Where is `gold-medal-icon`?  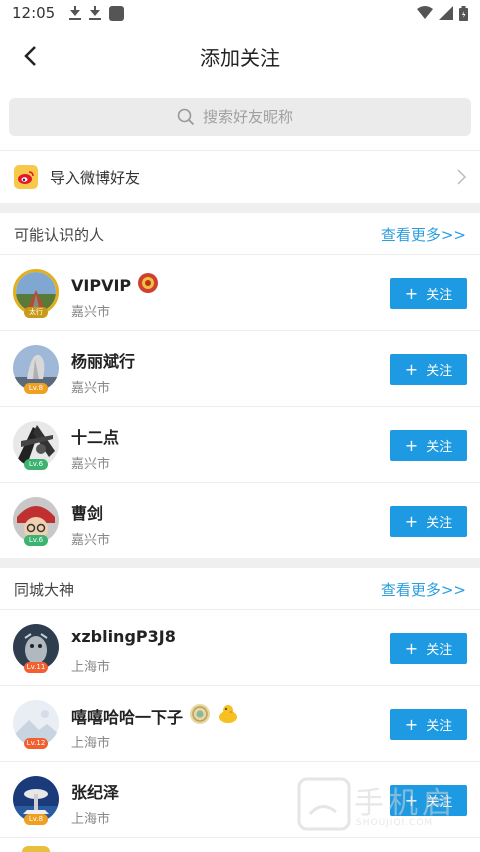
gold-medal-icon is located at coordinates (200, 716).